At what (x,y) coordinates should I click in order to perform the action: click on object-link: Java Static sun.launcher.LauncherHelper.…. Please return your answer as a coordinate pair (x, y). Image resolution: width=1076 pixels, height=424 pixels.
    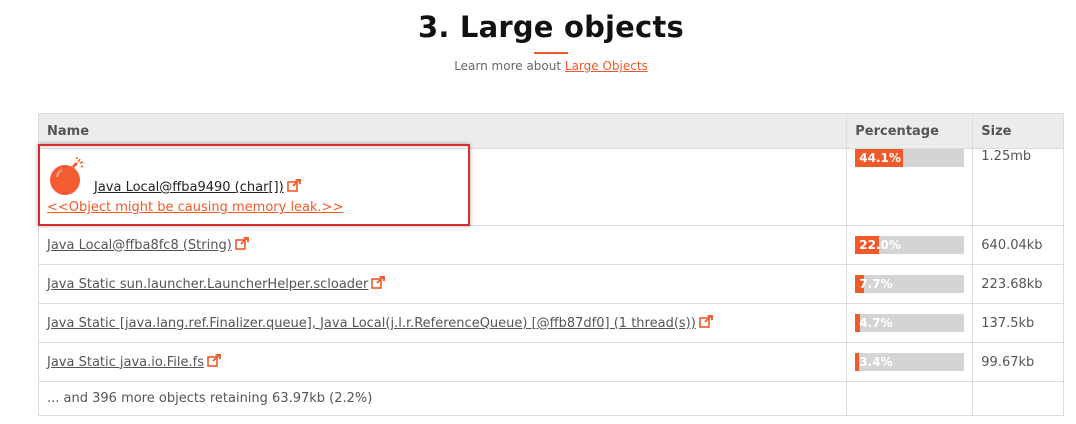
    Looking at the image, I should click on (207, 284).